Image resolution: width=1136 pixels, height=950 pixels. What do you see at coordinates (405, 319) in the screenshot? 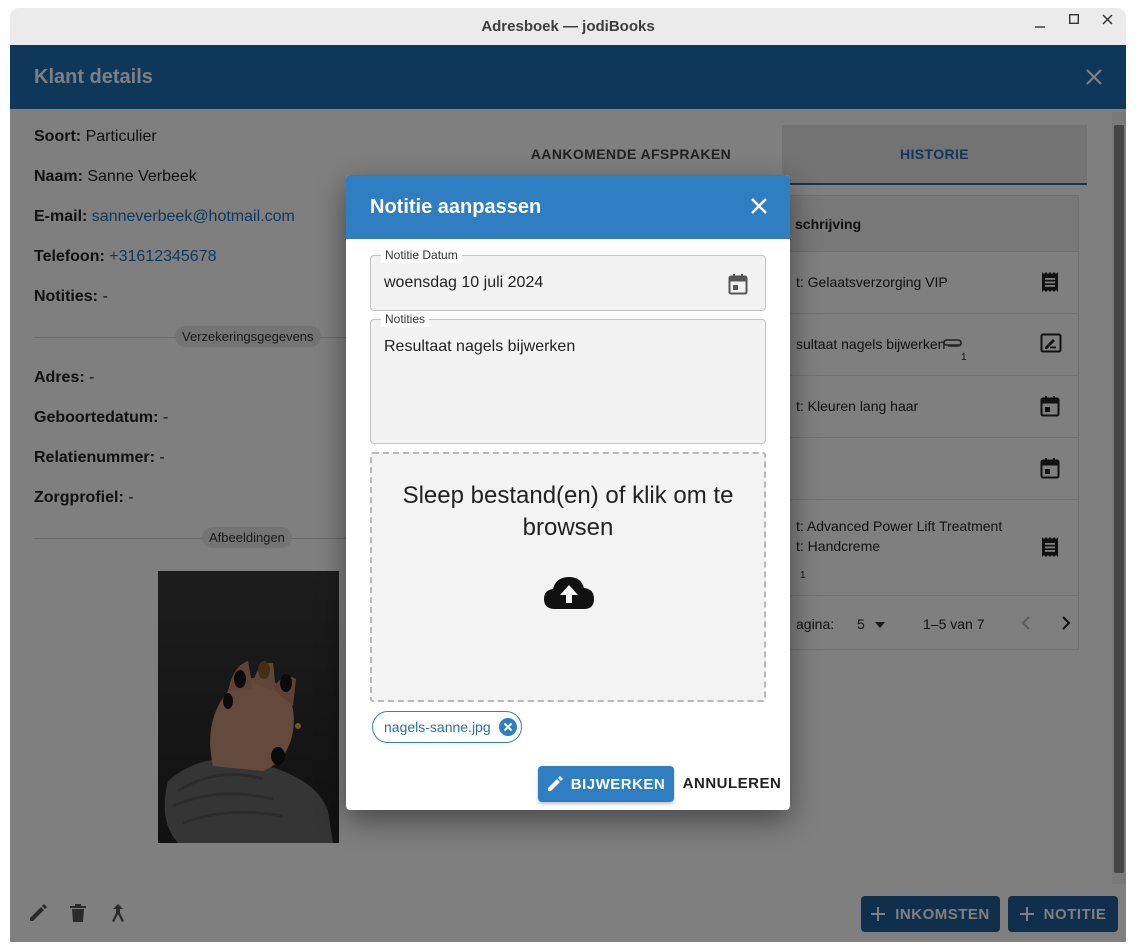
I see `notes-label: Notities` at bounding box center [405, 319].